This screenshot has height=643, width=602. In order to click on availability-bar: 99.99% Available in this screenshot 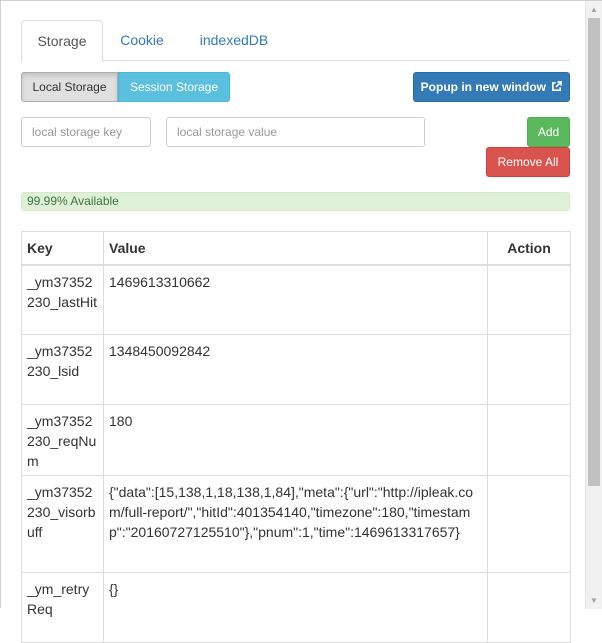, I will do `click(295, 201)`.